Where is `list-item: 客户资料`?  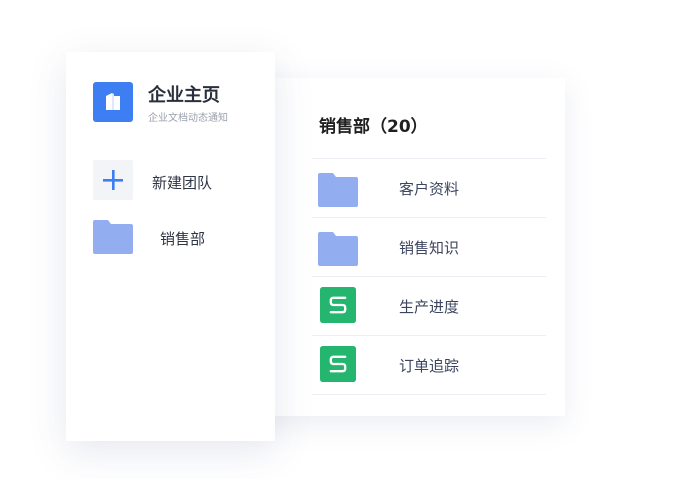
list-item: 客户资料 is located at coordinates (429, 187).